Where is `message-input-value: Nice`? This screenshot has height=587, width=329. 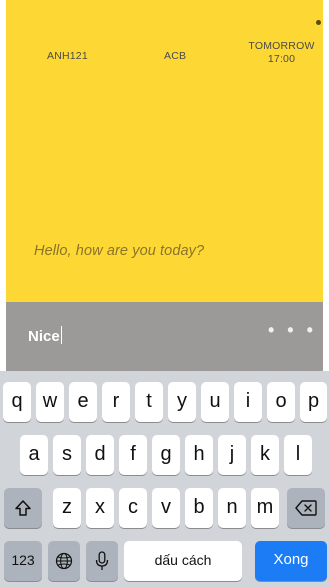 message-input-value: Nice is located at coordinates (44, 336).